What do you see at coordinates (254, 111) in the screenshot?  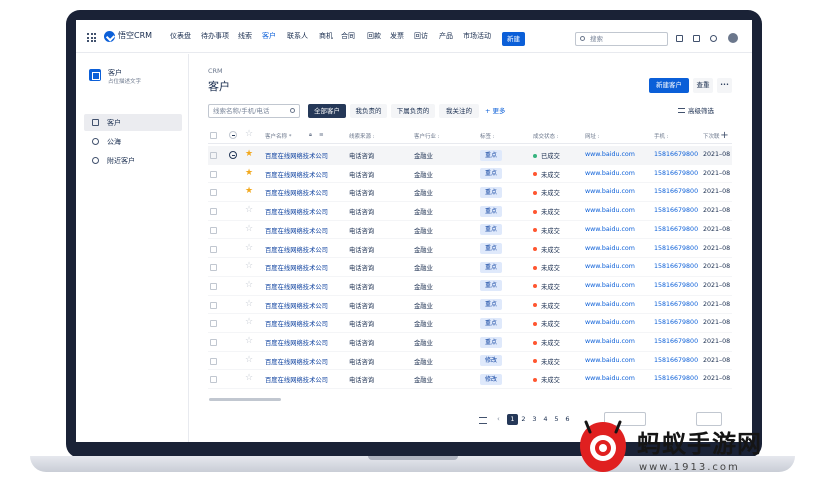 I see `customer-search-input: 线索名称/手机/电话` at bounding box center [254, 111].